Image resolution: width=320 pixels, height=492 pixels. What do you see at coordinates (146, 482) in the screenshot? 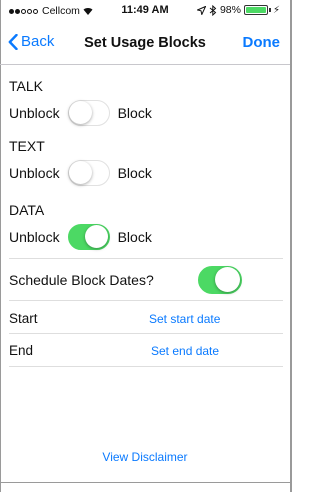
I see `frame-border-bottom` at bounding box center [146, 482].